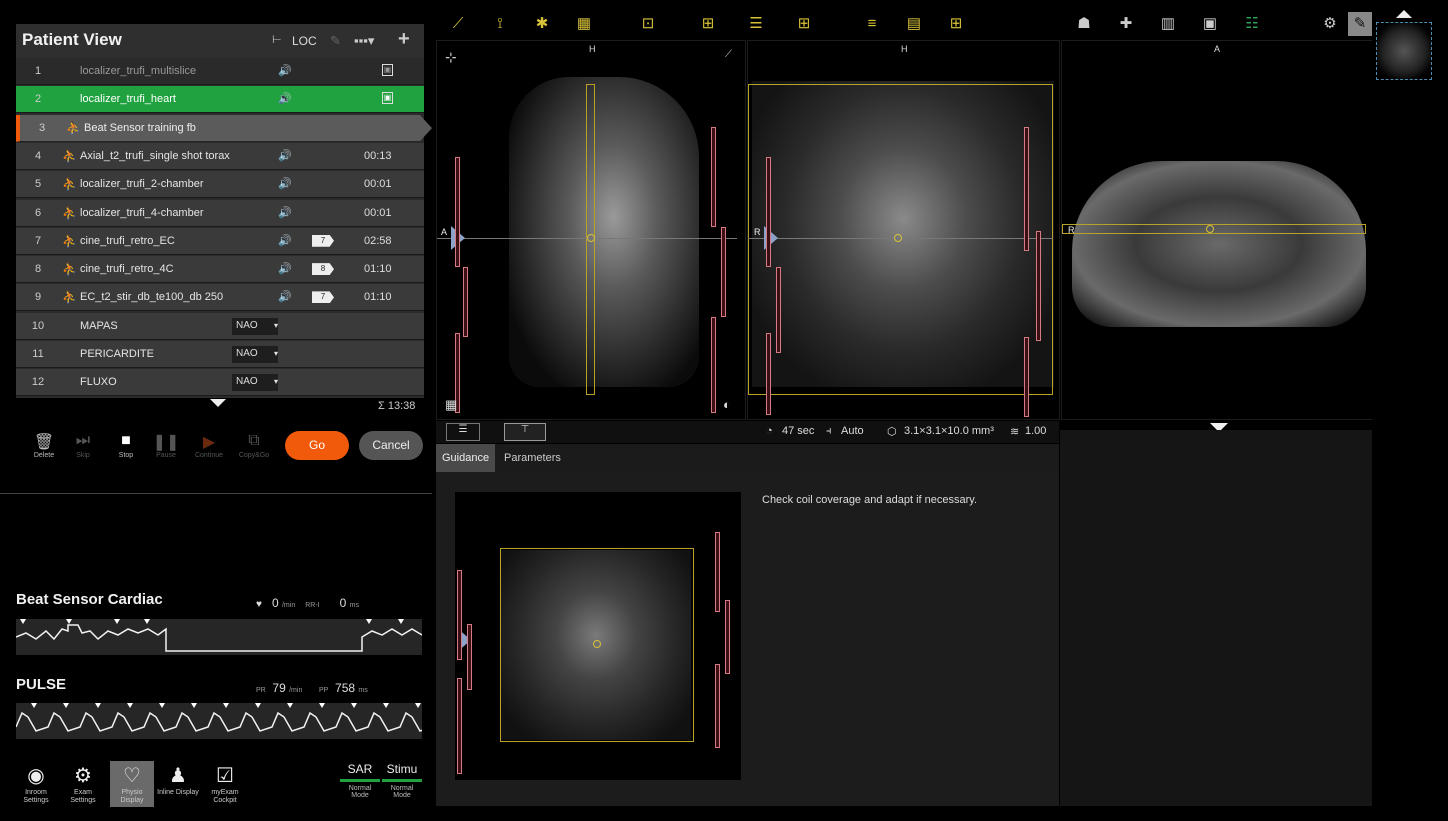 This screenshot has height=821, width=1448. What do you see at coordinates (391, 445) in the screenshot?
I see `cancel-button: Cancel` at bounding box center [391, 445].